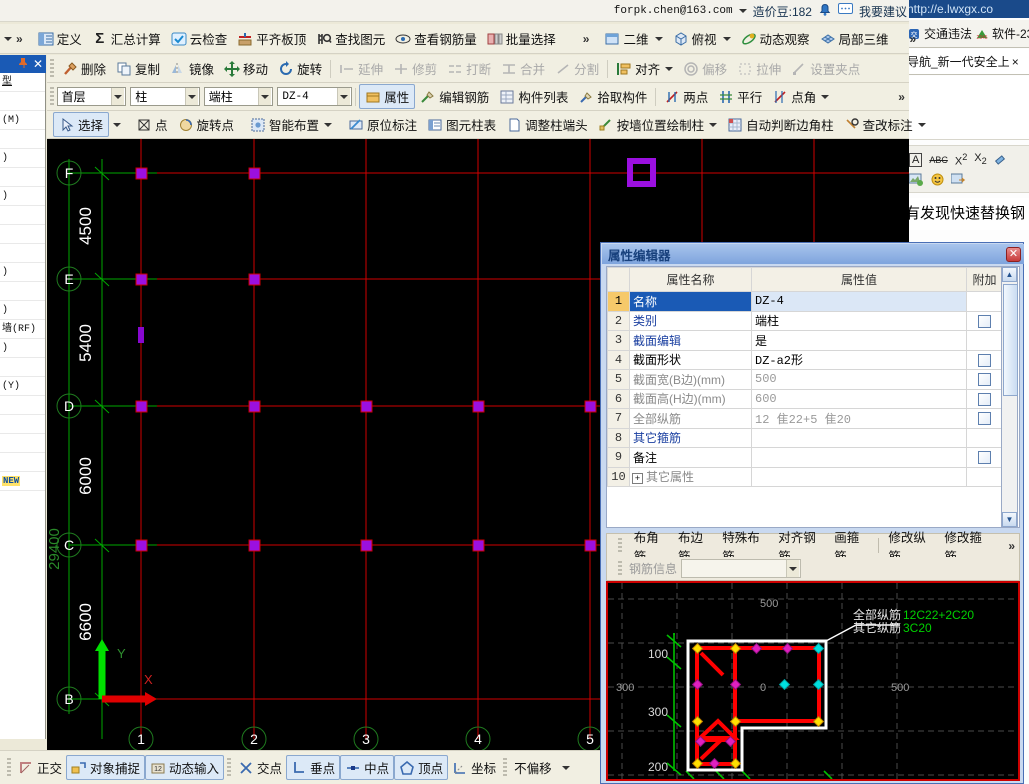 Image resolution: width=1029 pixels, height=784 pixels. Describe the element at coordinates (813, 254) in the screenshot. I see `dialog-title-bar: 属性编辑器 ✕` at that location.